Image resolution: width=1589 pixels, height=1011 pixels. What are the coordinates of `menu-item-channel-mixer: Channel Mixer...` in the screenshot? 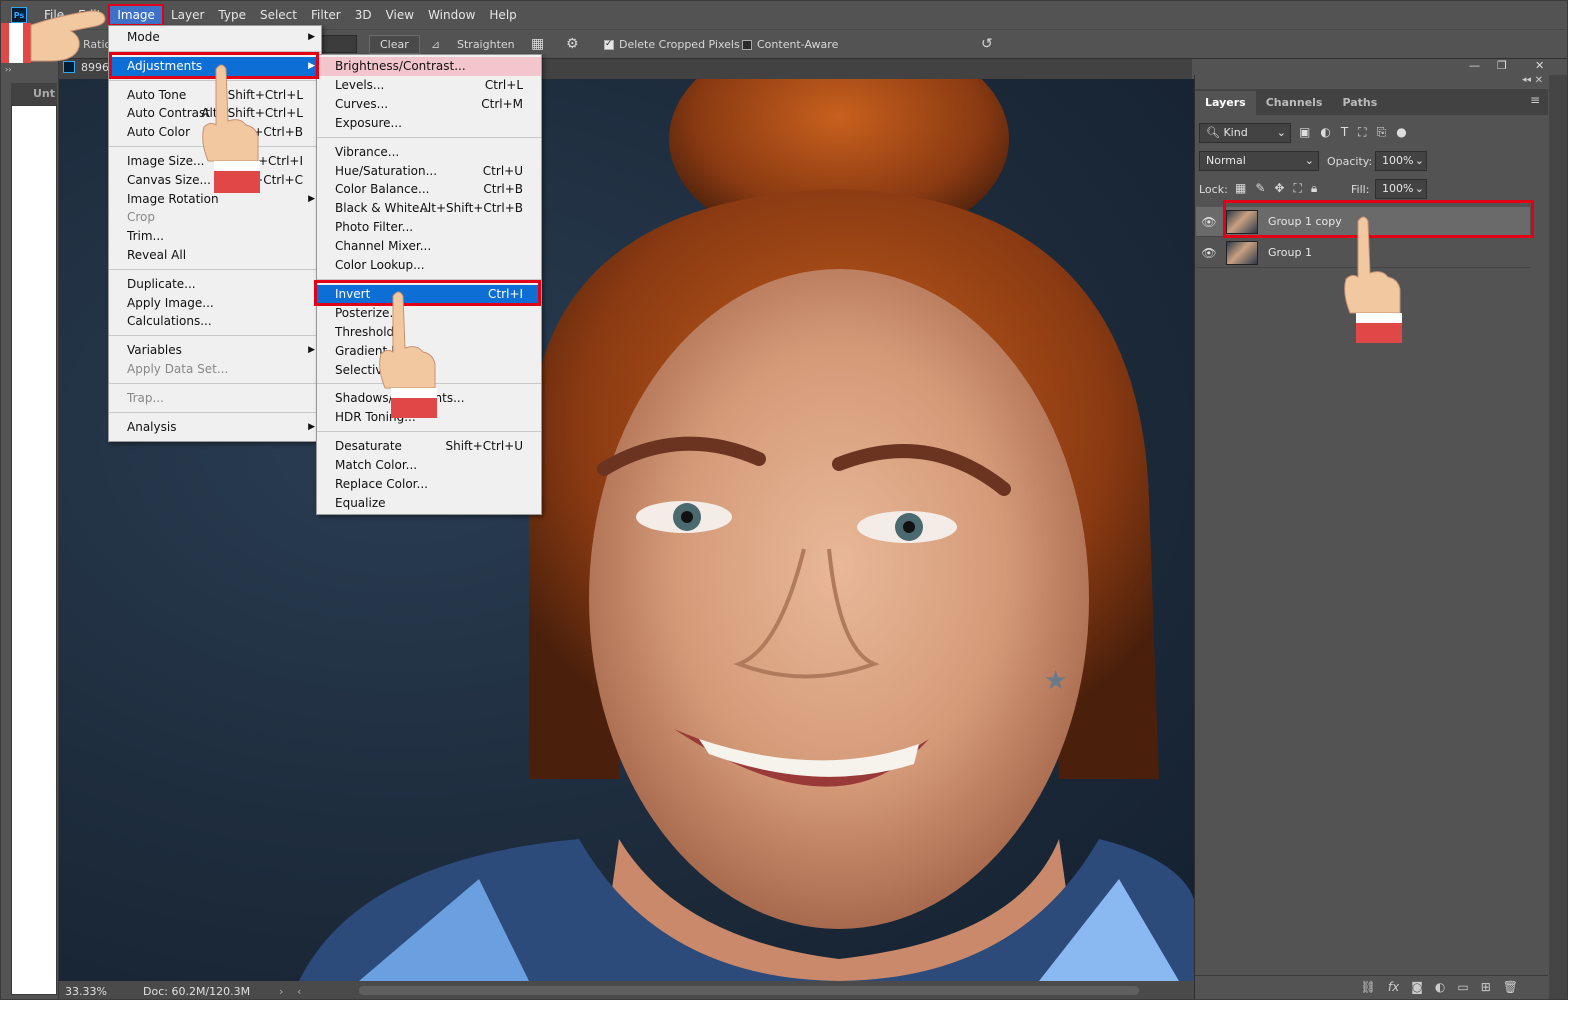 It's located at (429, 246).